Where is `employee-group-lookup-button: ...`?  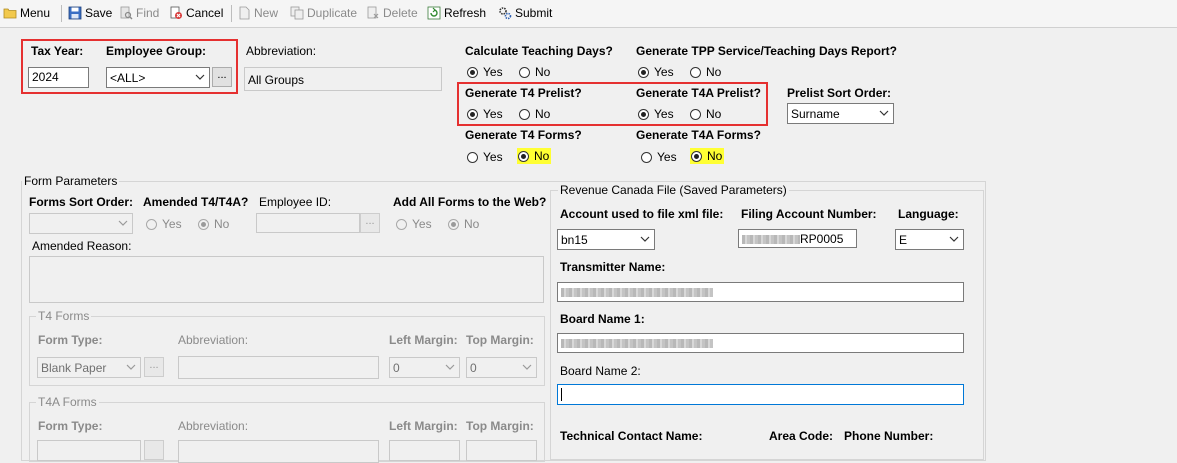 employee-group-lookup-button: ... is located at coordinates (222, 77).